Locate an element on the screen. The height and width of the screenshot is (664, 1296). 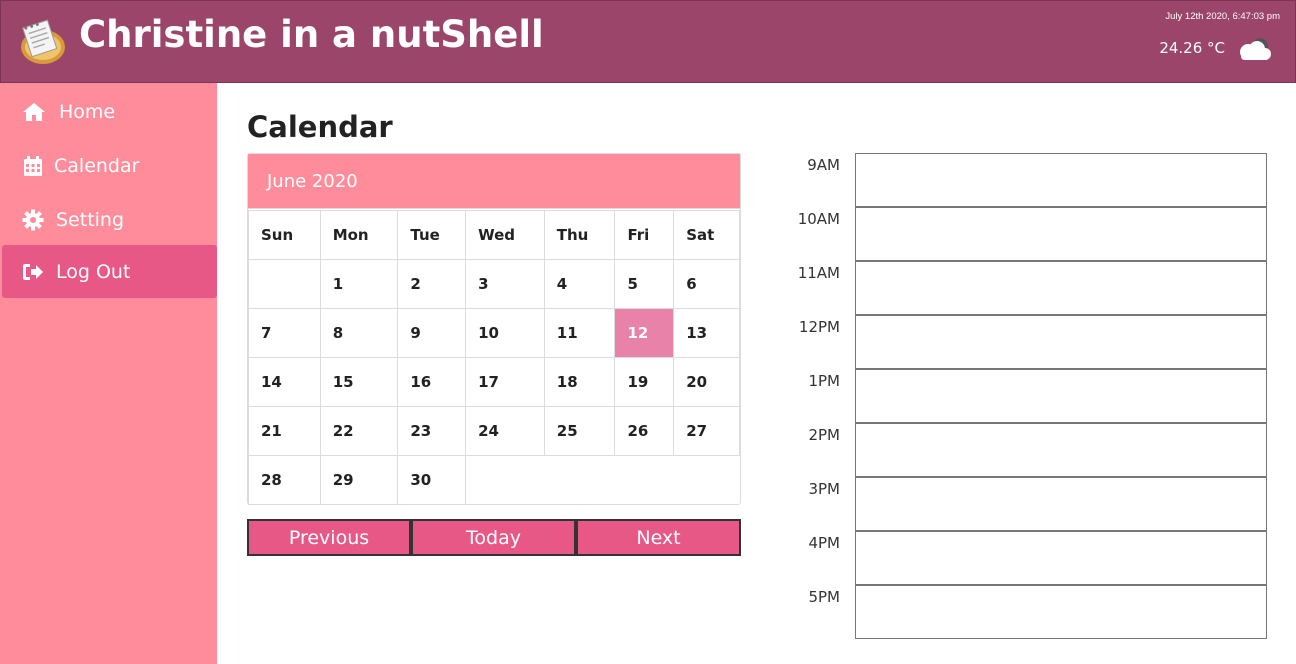
calendar-day-cell: 30 is located at coordinates (432, 480).